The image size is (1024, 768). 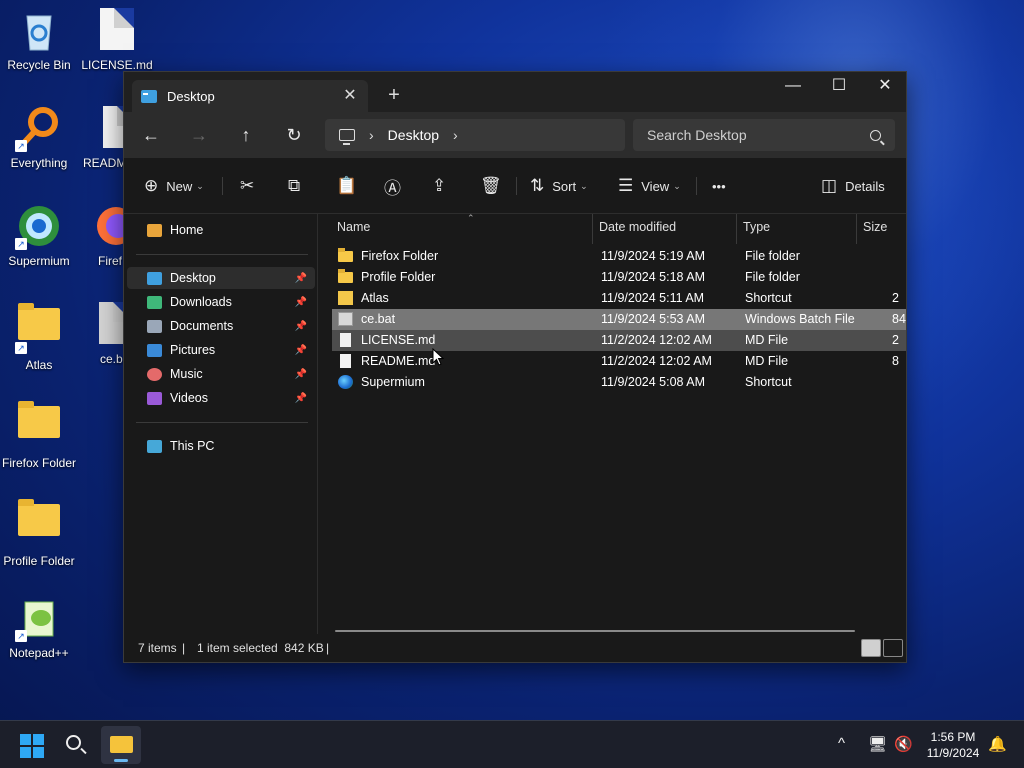 I want to click on column-header-type: Type, so click(x=797, y=229).